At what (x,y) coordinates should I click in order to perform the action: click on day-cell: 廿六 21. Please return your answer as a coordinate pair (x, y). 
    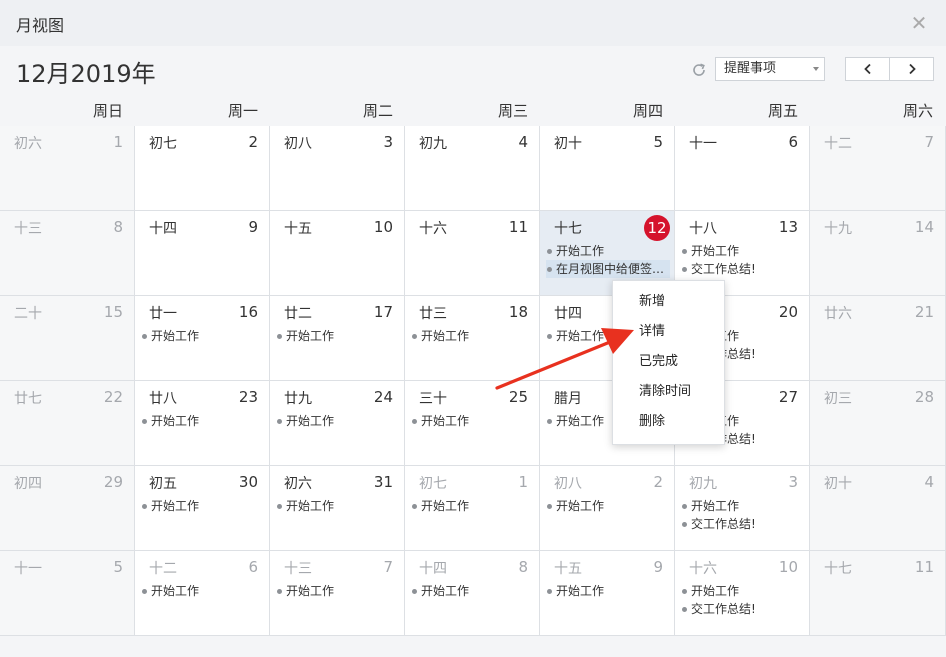
    Looking at the image, I should click on (878, 338).